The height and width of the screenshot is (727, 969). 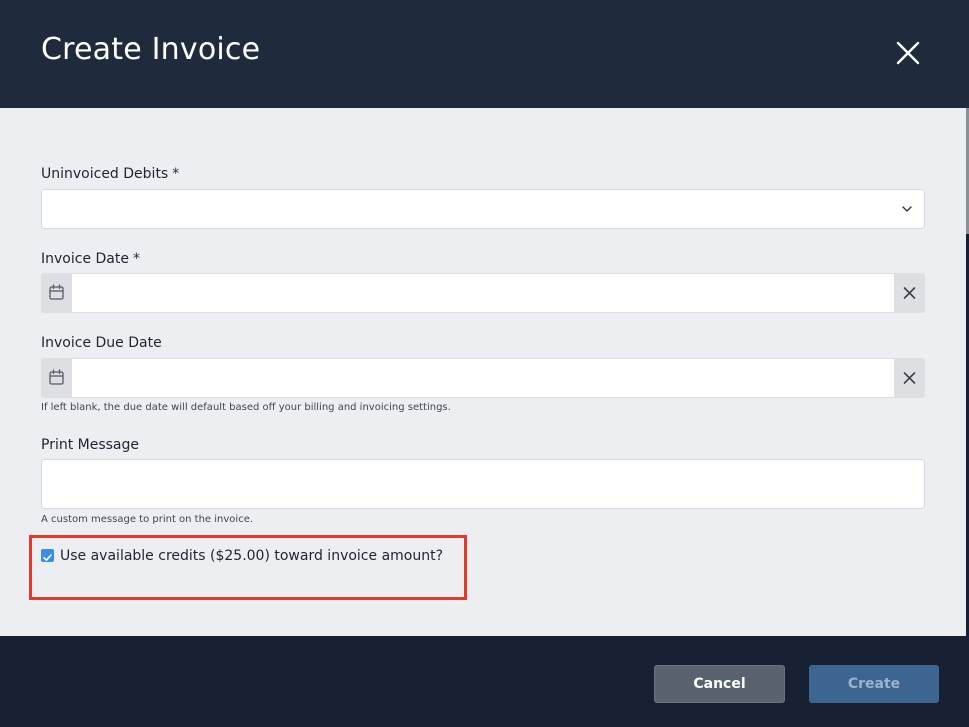 I want to click on close-icon, so click(x=908, y=53).